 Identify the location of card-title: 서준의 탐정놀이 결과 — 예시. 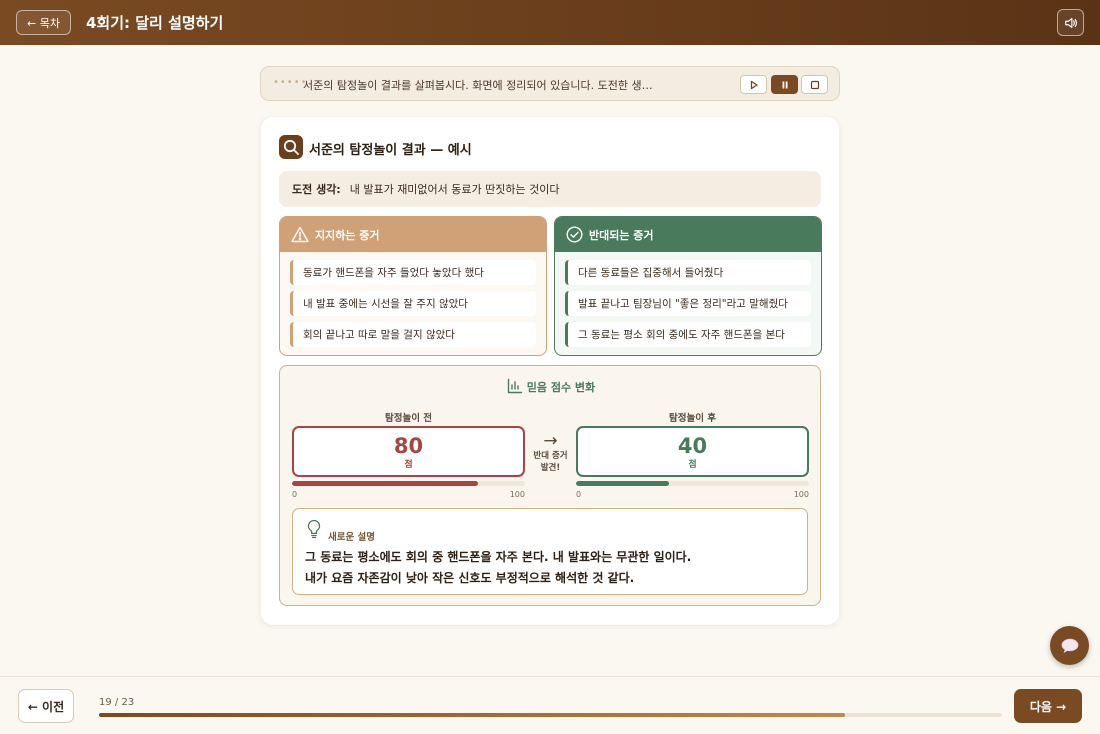
(390, 150).